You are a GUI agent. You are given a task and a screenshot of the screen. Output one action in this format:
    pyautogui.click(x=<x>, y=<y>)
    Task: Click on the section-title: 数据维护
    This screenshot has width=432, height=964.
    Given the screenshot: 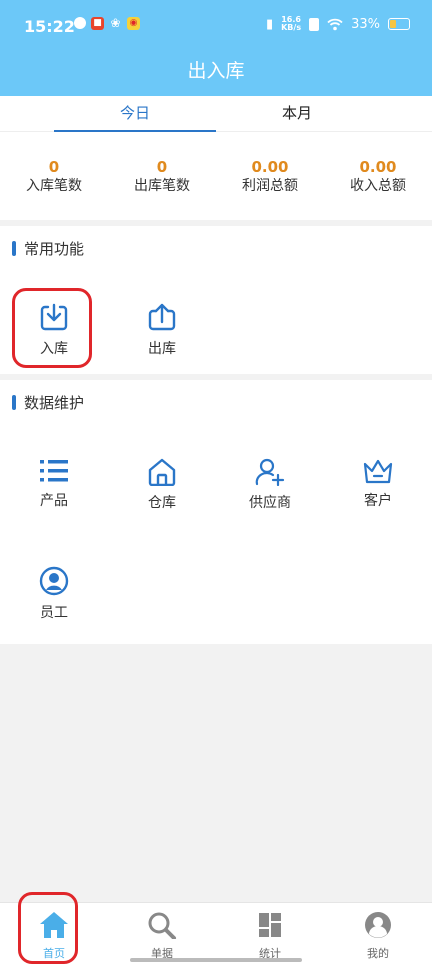 What is the action you would take?
    pyautogui.click(x=54, y=403)
    